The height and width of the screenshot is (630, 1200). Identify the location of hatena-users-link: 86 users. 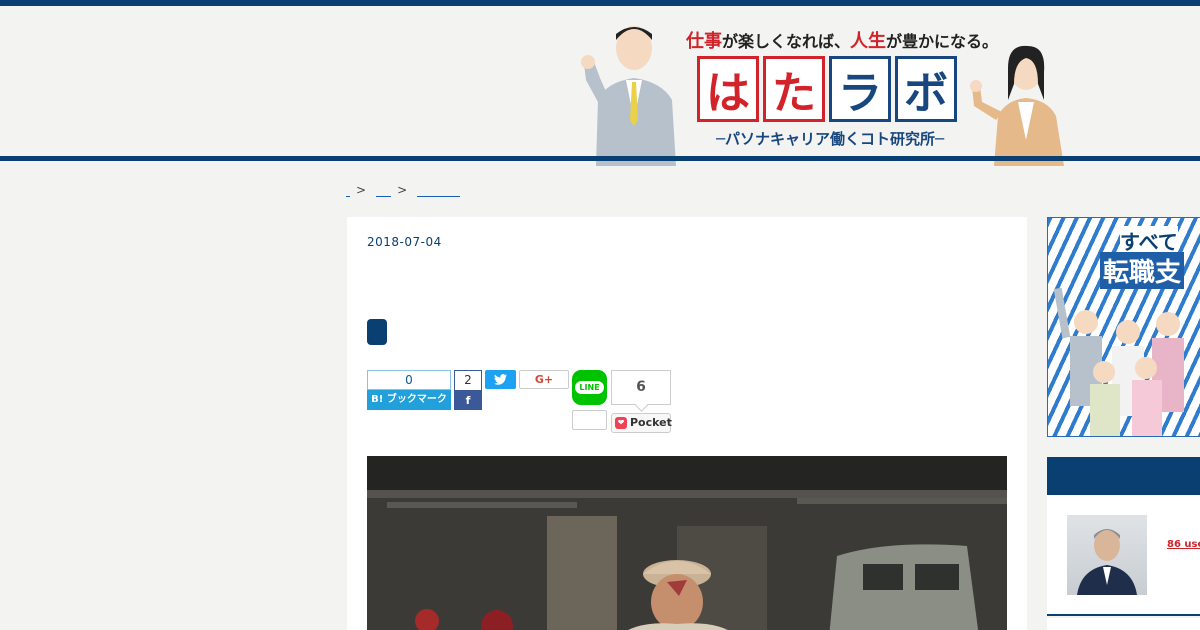
(1183, 544).